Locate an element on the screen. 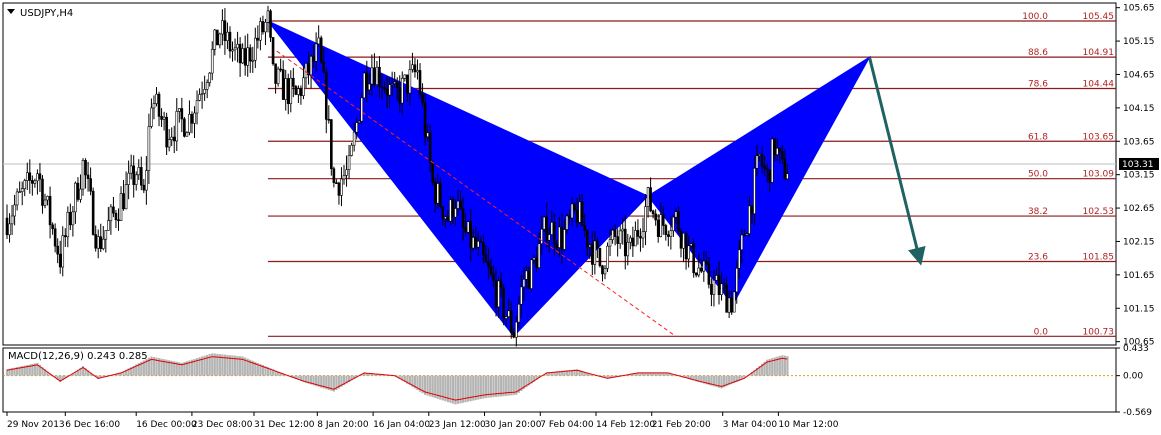  x-tick-label: 23 Jan 12:00 is located at coordinates (457, 425).